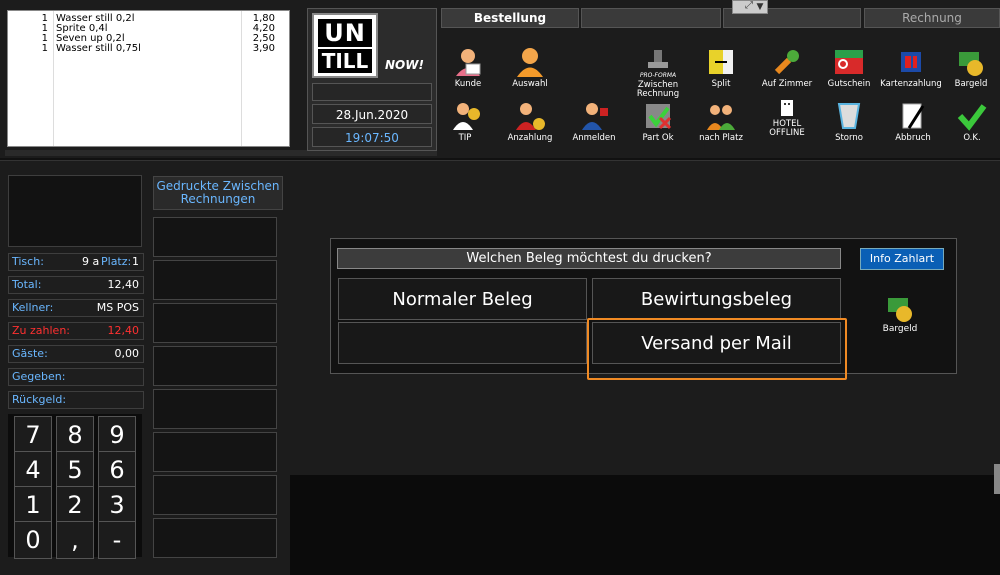 The image size is (1000, 575). I want to click on bargeld-payment-option: Bargeld, so click(900, 313).